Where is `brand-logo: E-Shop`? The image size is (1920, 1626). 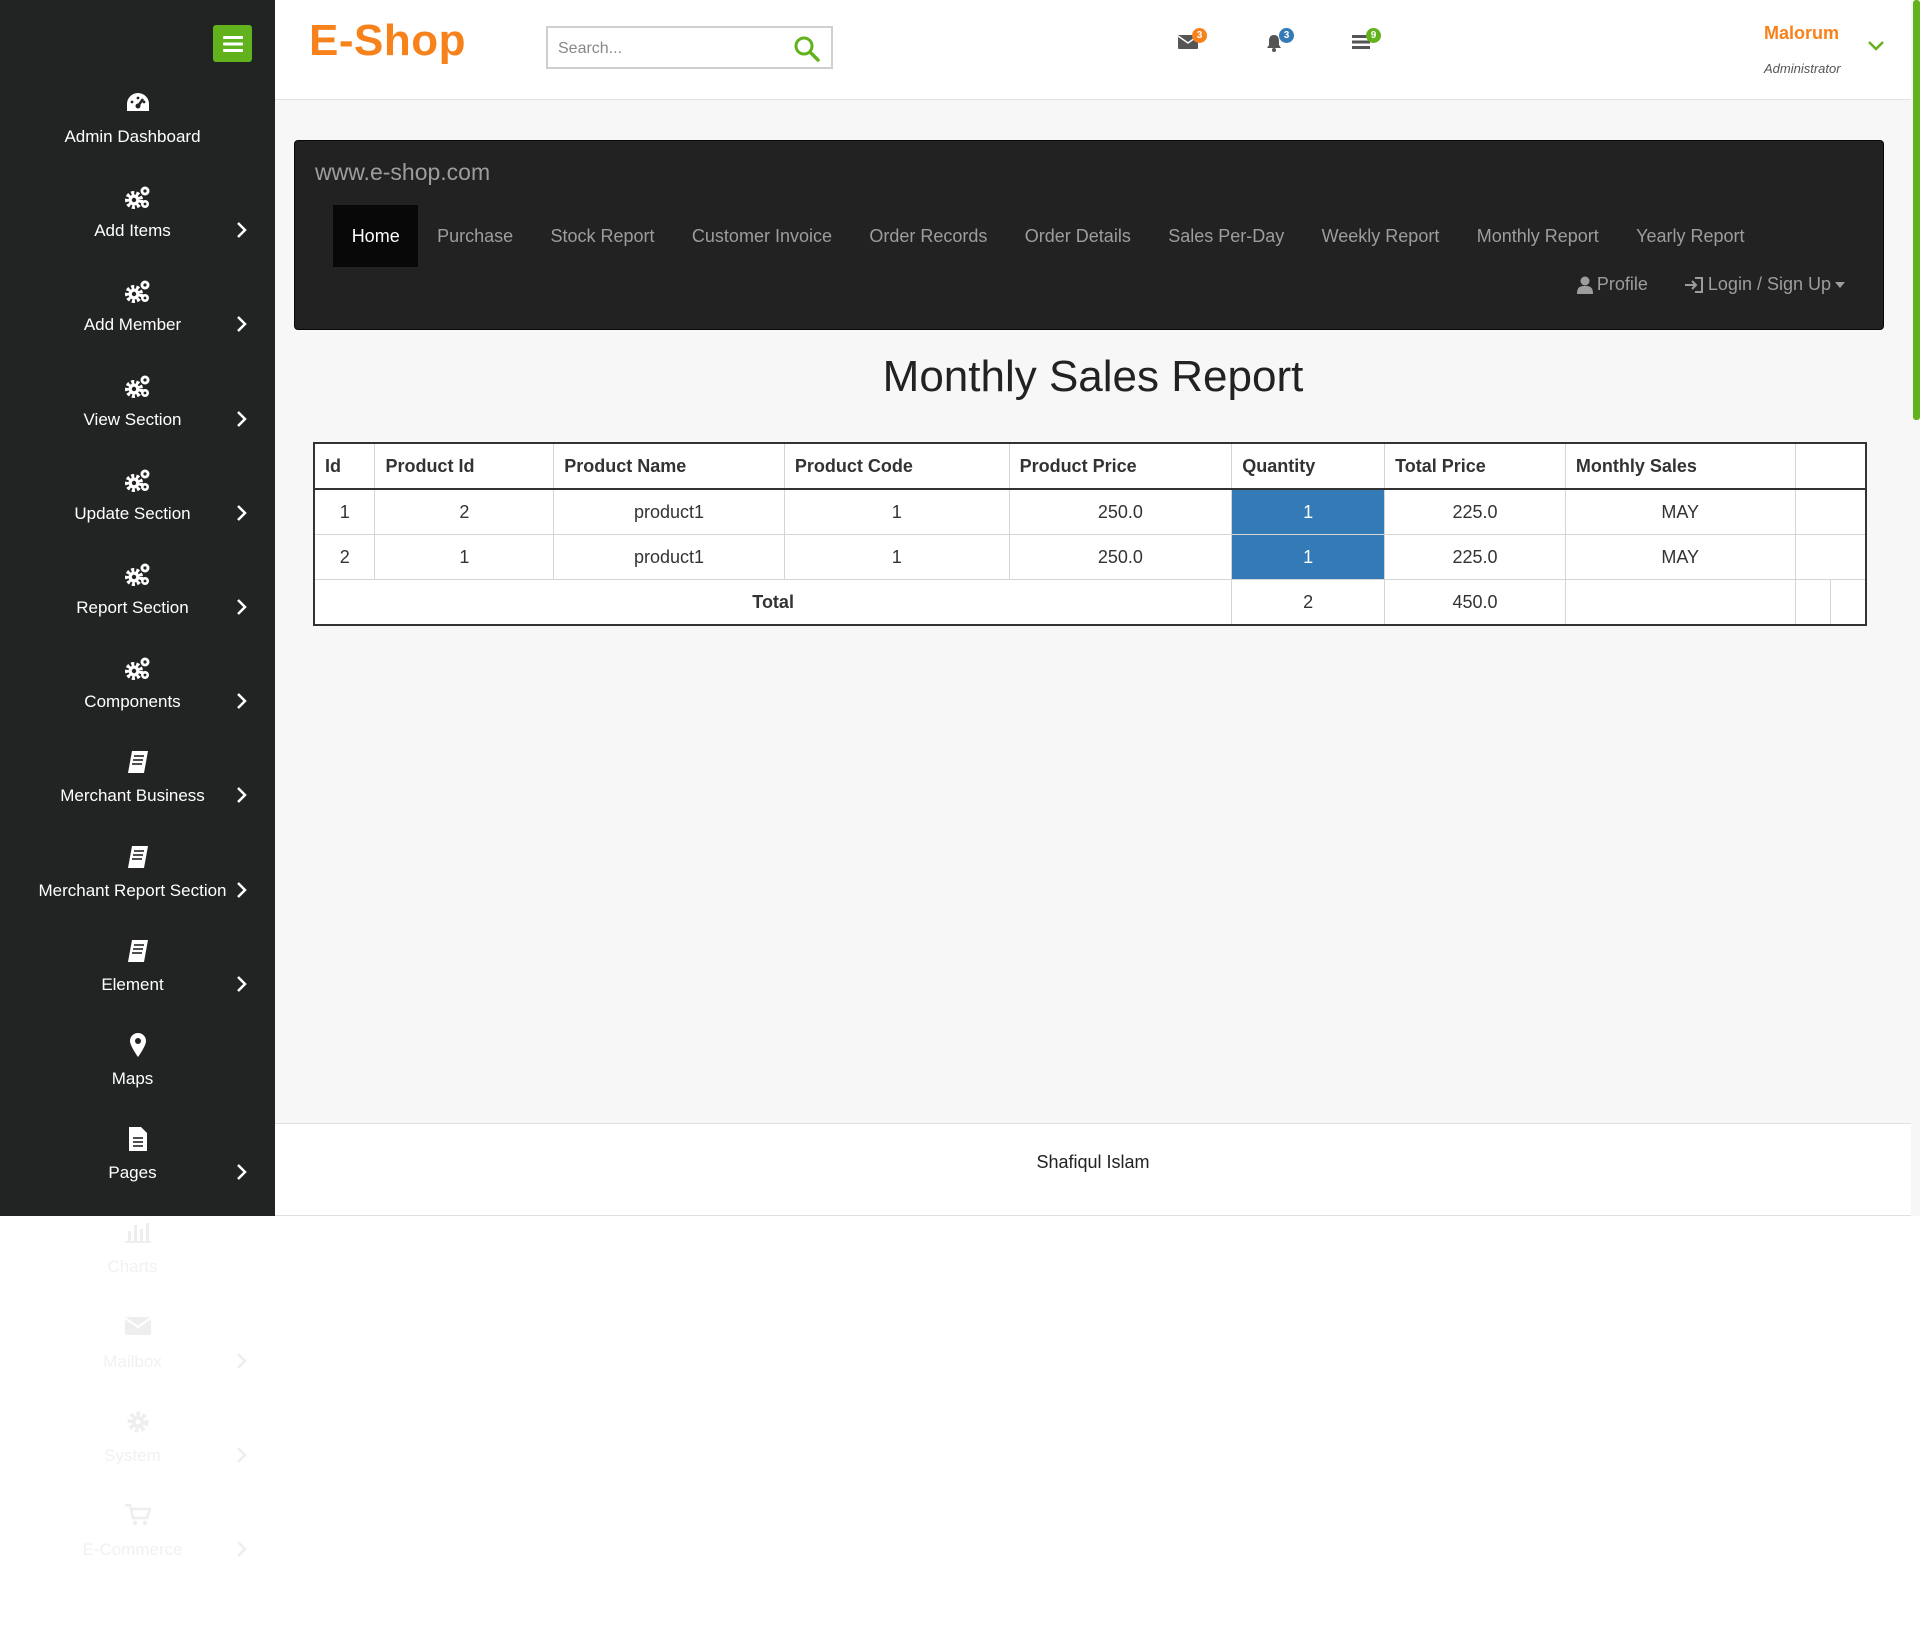 brand-logo: E-Shop is located at coordinates (387, 41).